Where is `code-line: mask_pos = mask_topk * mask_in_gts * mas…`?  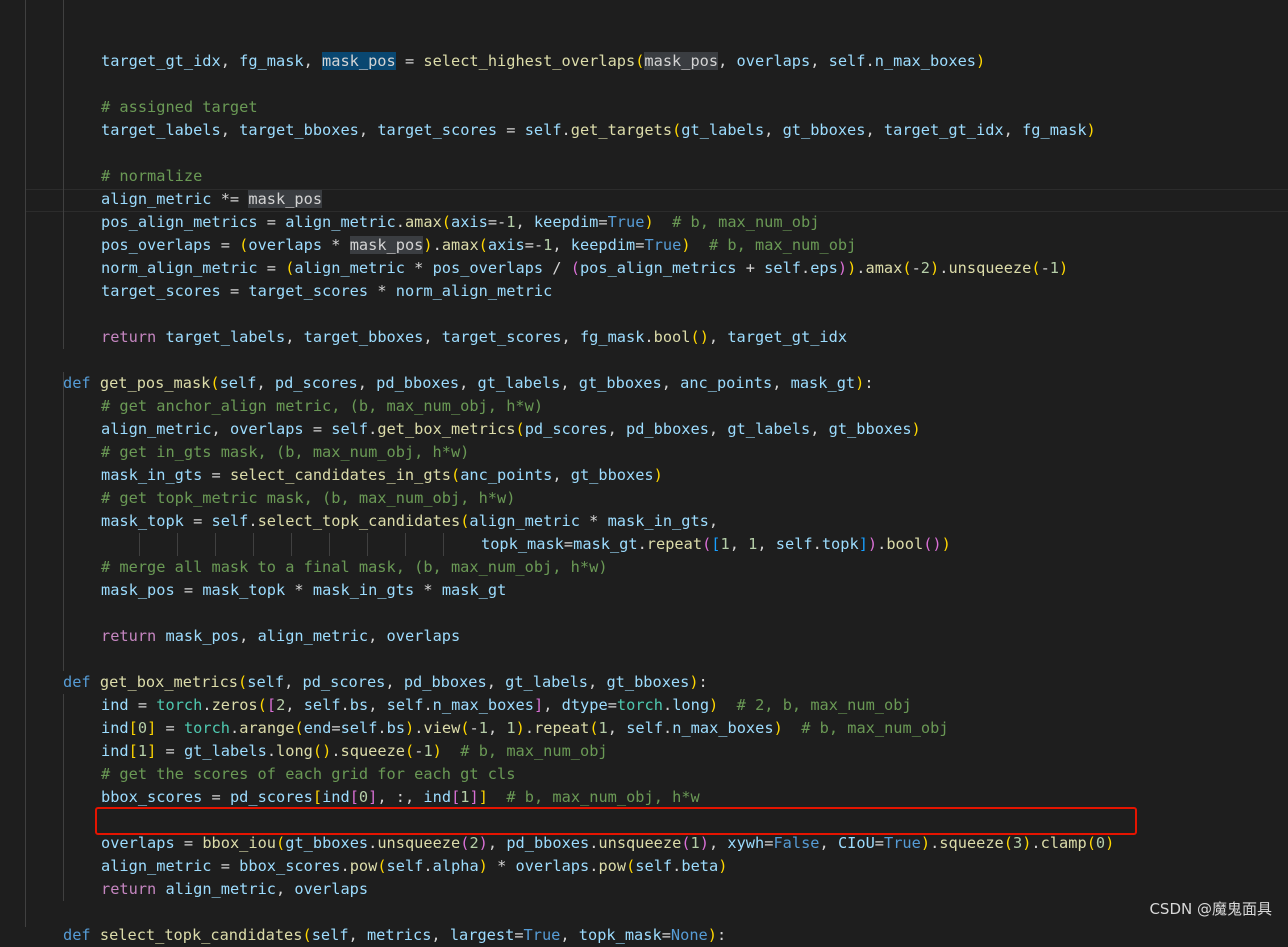 code-line: mask_pos = mask_topk * mask_in_gts * mas… is located at coordinates (303, 590).